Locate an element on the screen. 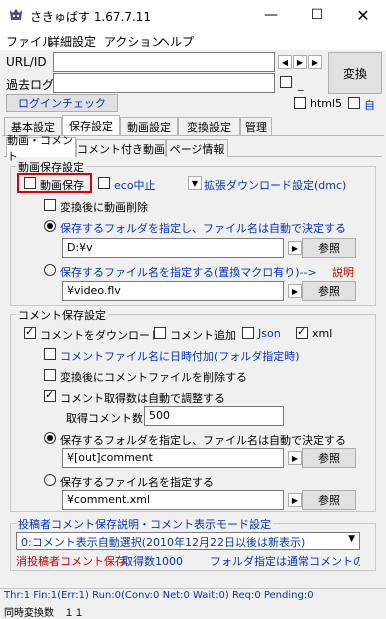 The width and height of the screenshot is (386, 619). xml-checkbox is located at coordinates (302, 332).